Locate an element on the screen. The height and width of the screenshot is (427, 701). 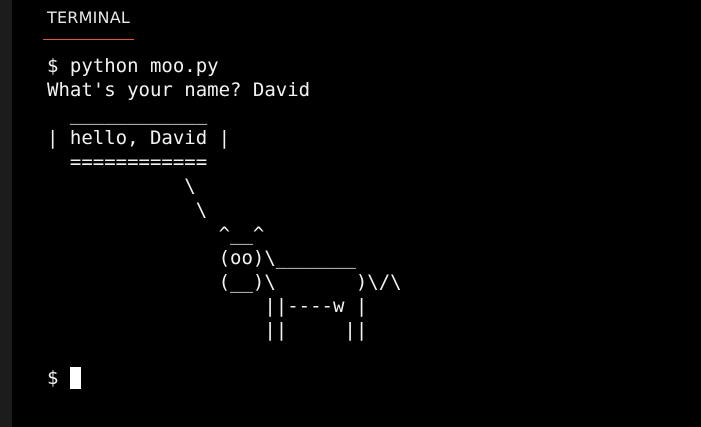
name-prompt-line: What's your name? David is located at coordinates (179, 90).